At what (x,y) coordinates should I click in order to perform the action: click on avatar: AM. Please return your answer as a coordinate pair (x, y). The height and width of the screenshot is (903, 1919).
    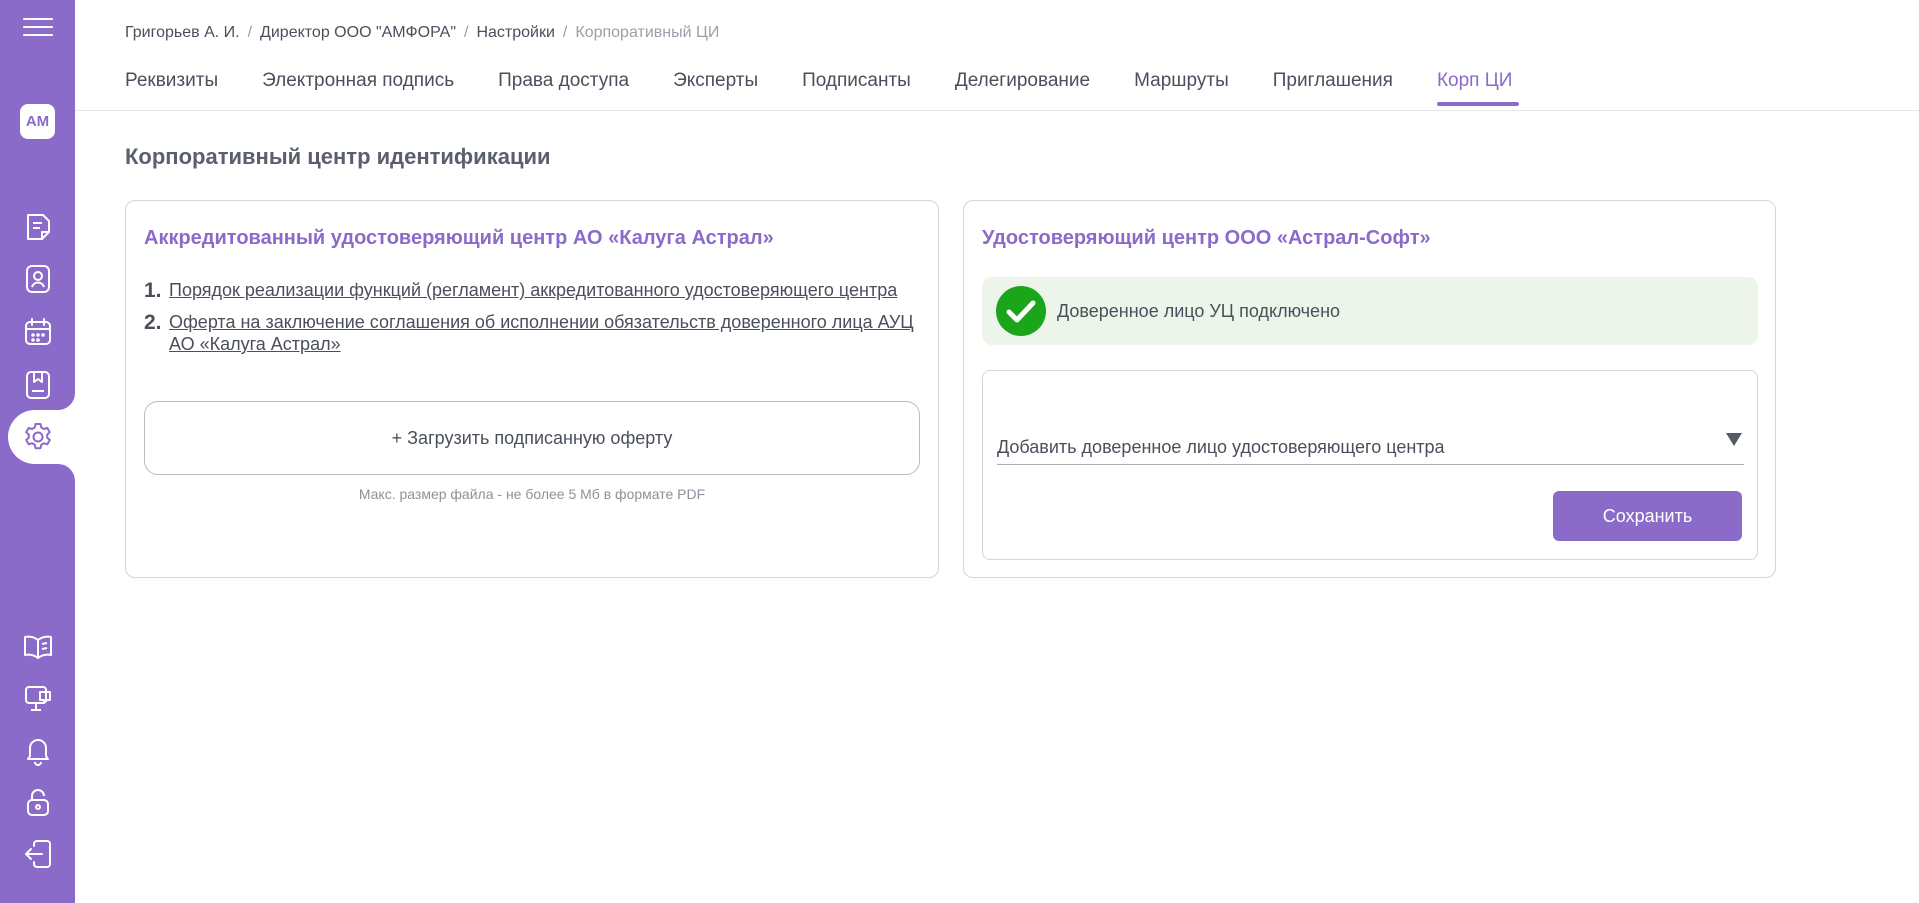
    Looking at the image, I should click on (37, 121).